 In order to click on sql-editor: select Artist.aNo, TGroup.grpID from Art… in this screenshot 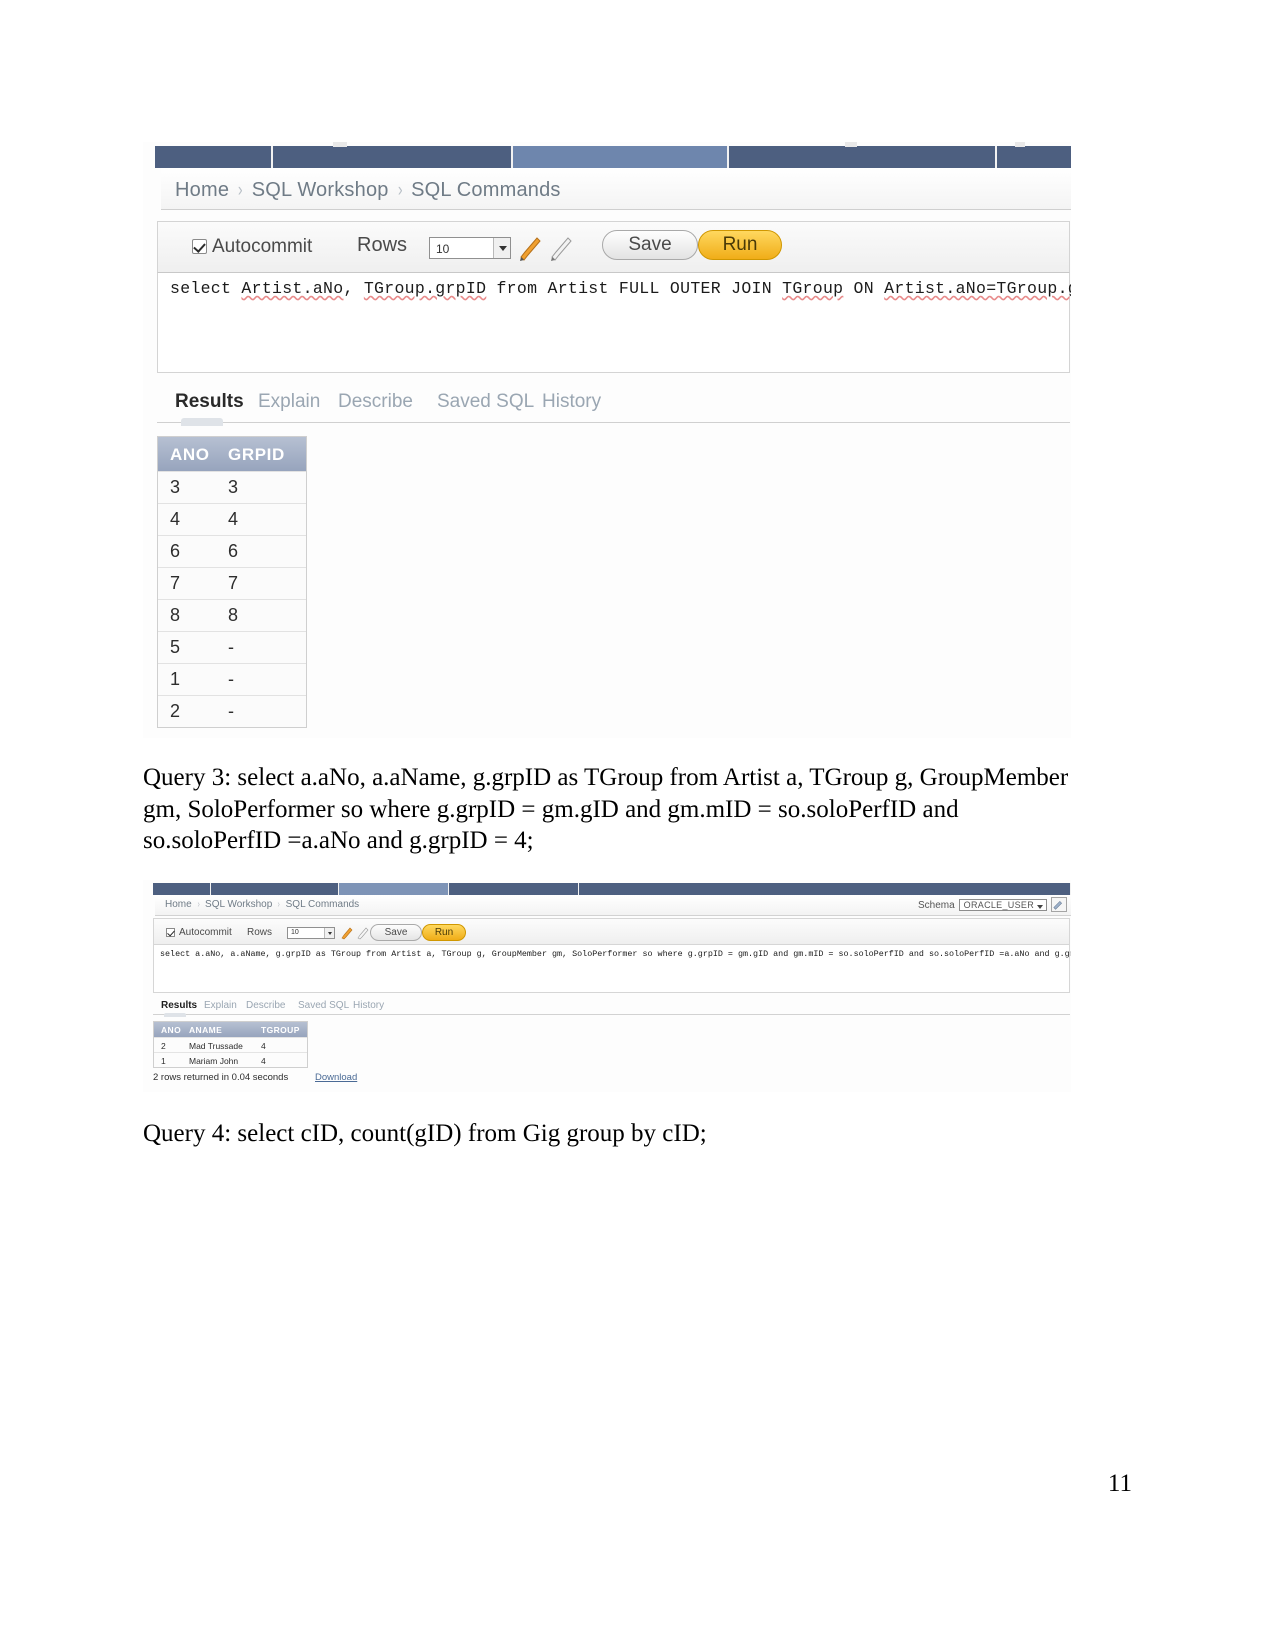, I will do `click(614, 323)`.